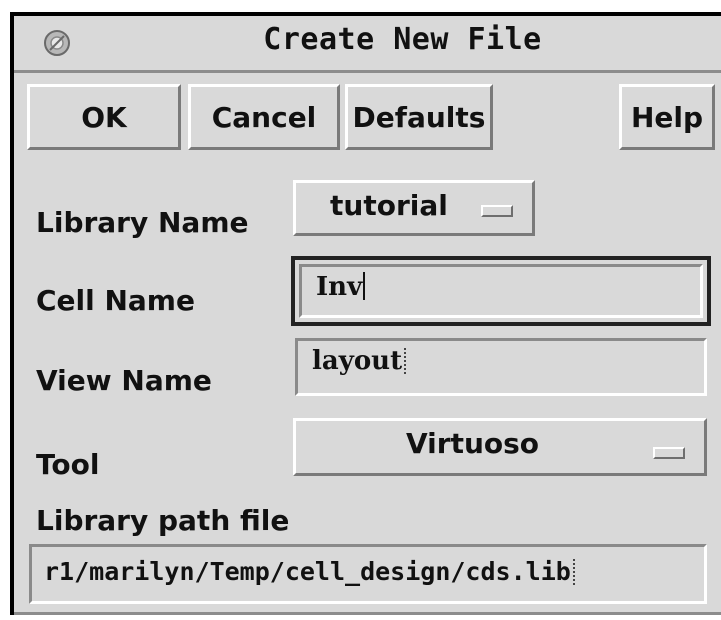 This screenshot has width=721, height=620. I want to click on cell-name-label: Cell Name, so click(115, 300).